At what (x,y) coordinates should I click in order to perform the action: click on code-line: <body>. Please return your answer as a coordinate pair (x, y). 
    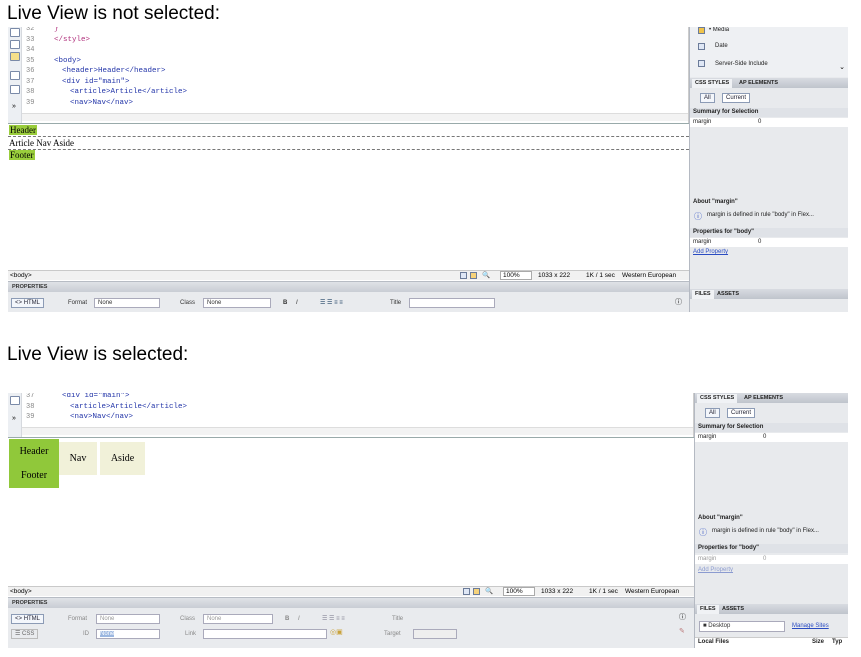
    Looking at the image, I should click on (67, 61).